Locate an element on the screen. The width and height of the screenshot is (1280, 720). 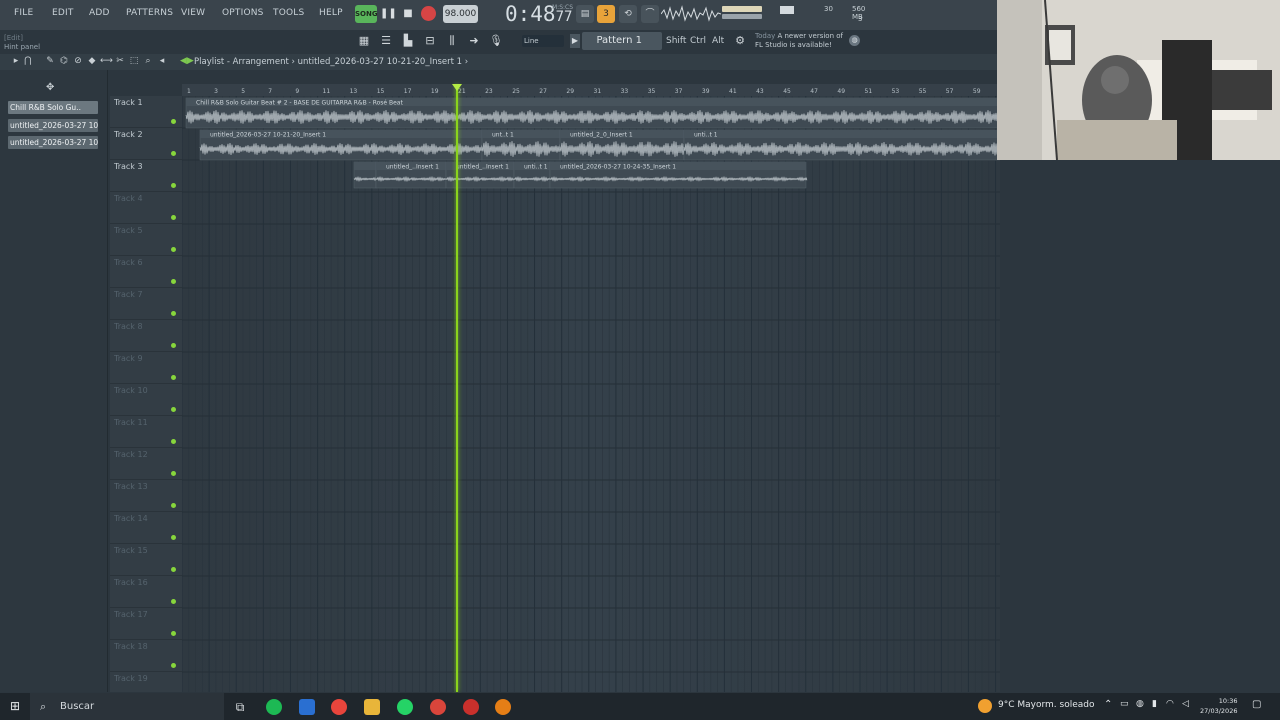
task-view-icon: ⧉ is located at coordinates (240, 707).